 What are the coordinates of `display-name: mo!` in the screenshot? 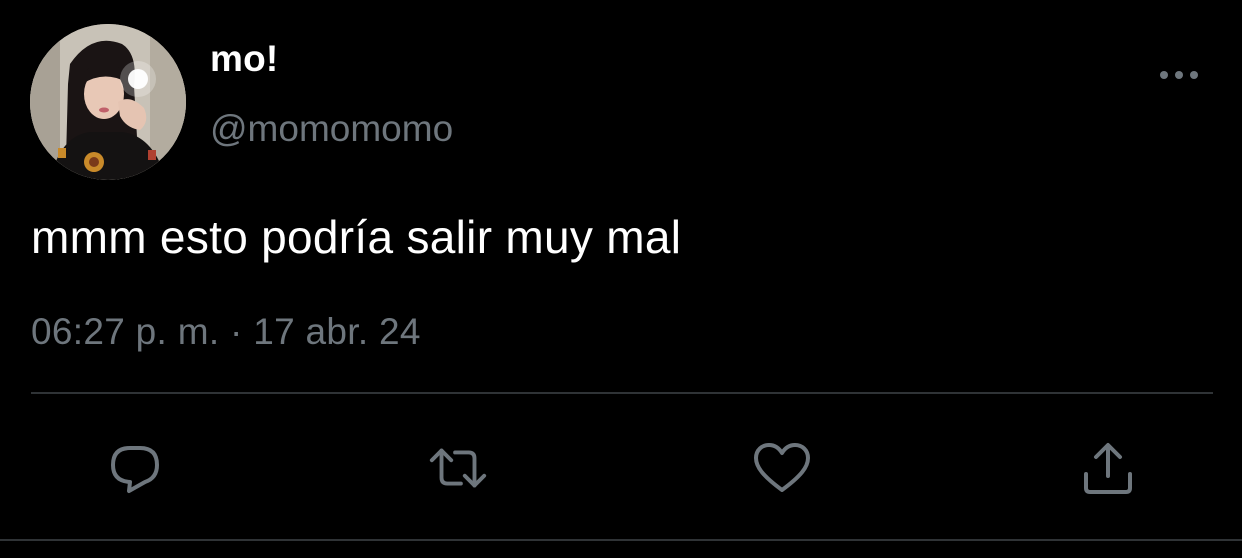 It's located at (244, 59).